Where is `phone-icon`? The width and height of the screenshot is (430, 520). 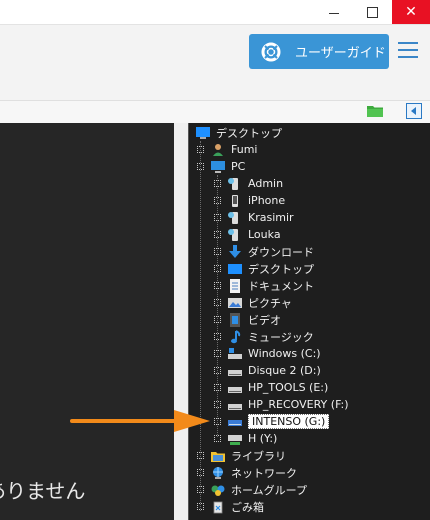
phone-icon is located at coordinates (235, 200).